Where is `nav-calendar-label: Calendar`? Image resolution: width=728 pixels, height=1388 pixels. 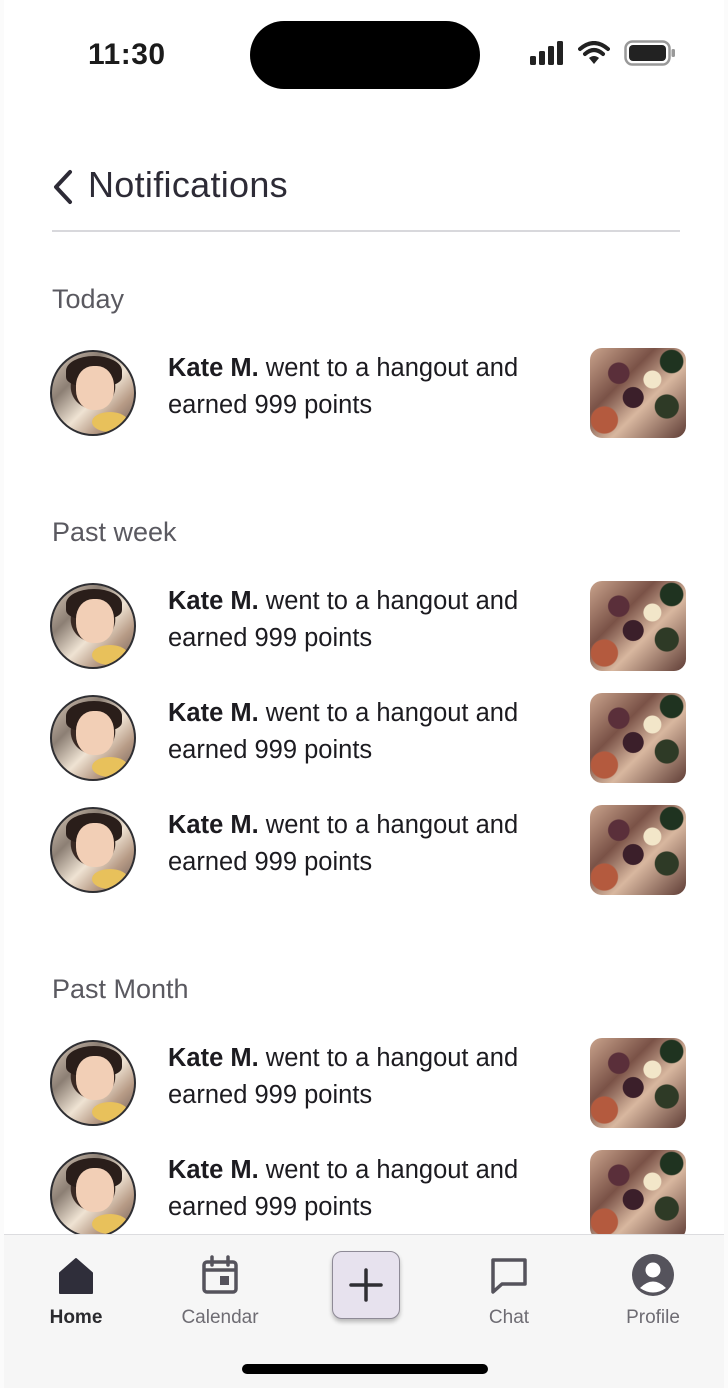
nav-calendar-label: Calendar is located at coordinates (220, 1317).